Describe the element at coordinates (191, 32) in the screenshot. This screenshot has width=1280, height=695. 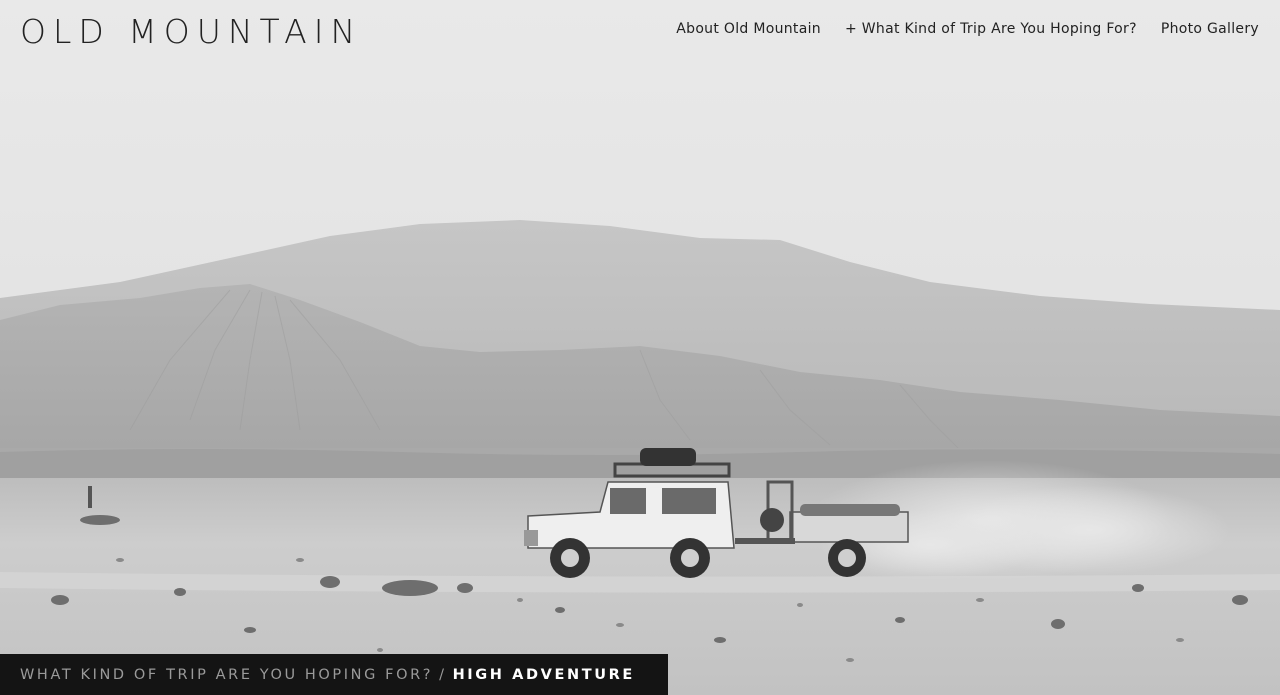
I see `site-title: OLD MOUNTAIN` at that location.